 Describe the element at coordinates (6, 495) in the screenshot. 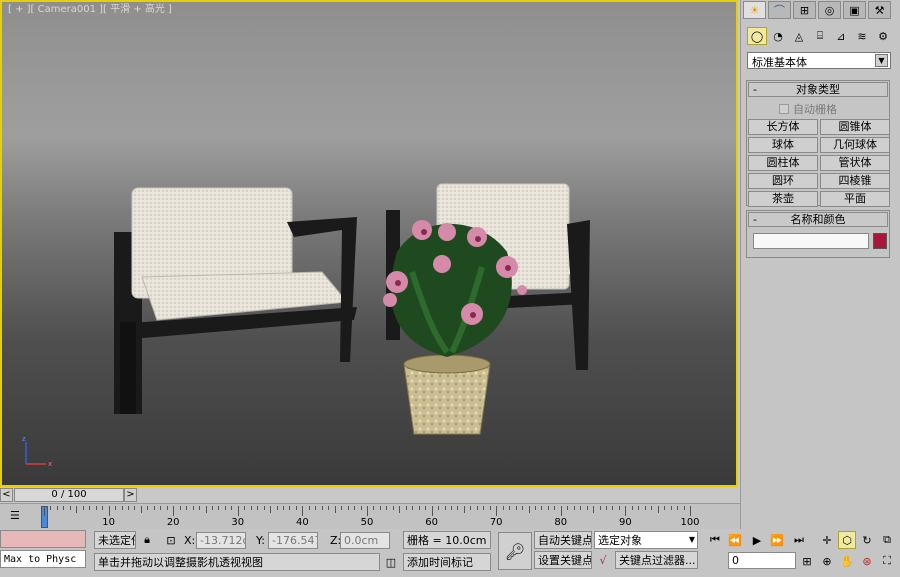

I see `time-slider-prev: <` at that location.